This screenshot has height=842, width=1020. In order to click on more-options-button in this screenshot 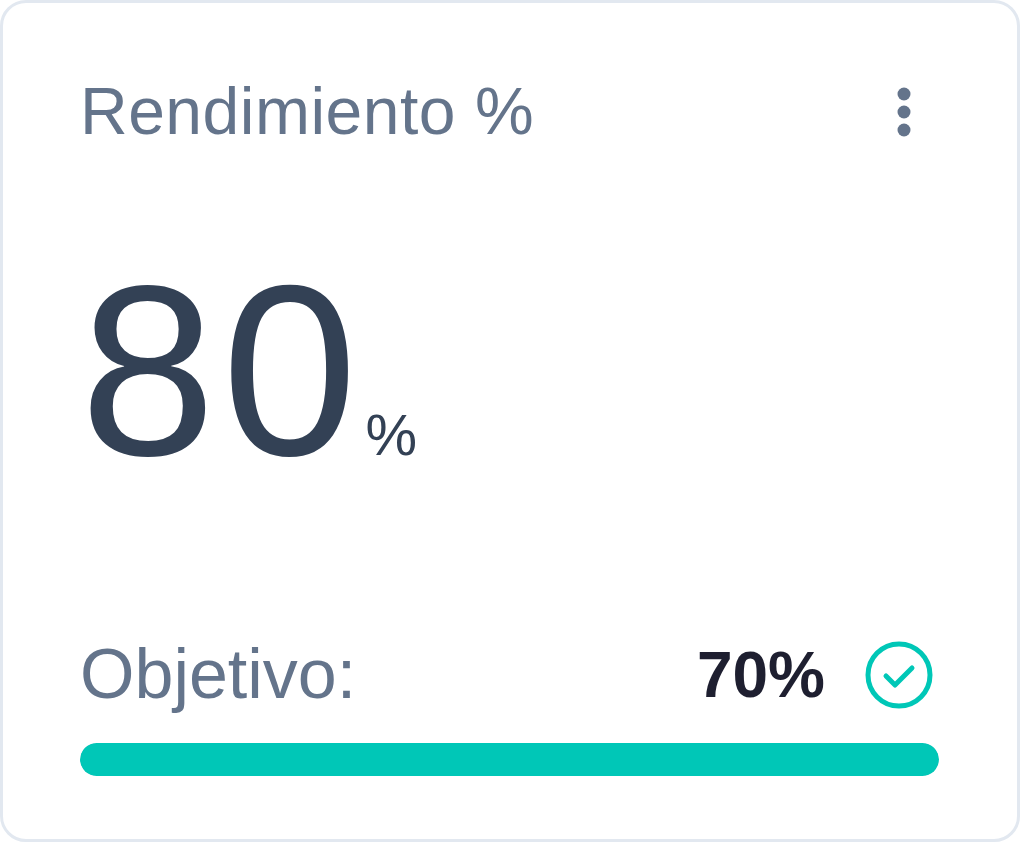, I will do `click(904, 111)`.